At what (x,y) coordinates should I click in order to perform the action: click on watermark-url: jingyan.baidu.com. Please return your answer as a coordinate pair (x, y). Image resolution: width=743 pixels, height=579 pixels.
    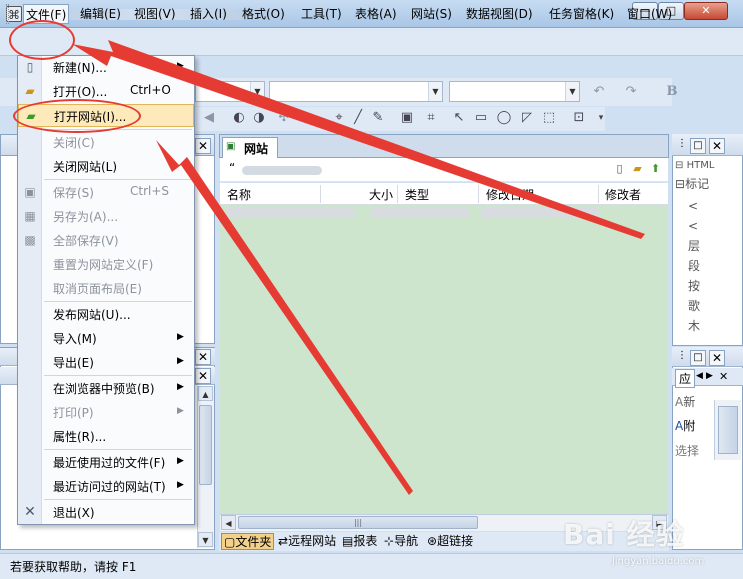
    Looking at the image, I should click on (658, 561).